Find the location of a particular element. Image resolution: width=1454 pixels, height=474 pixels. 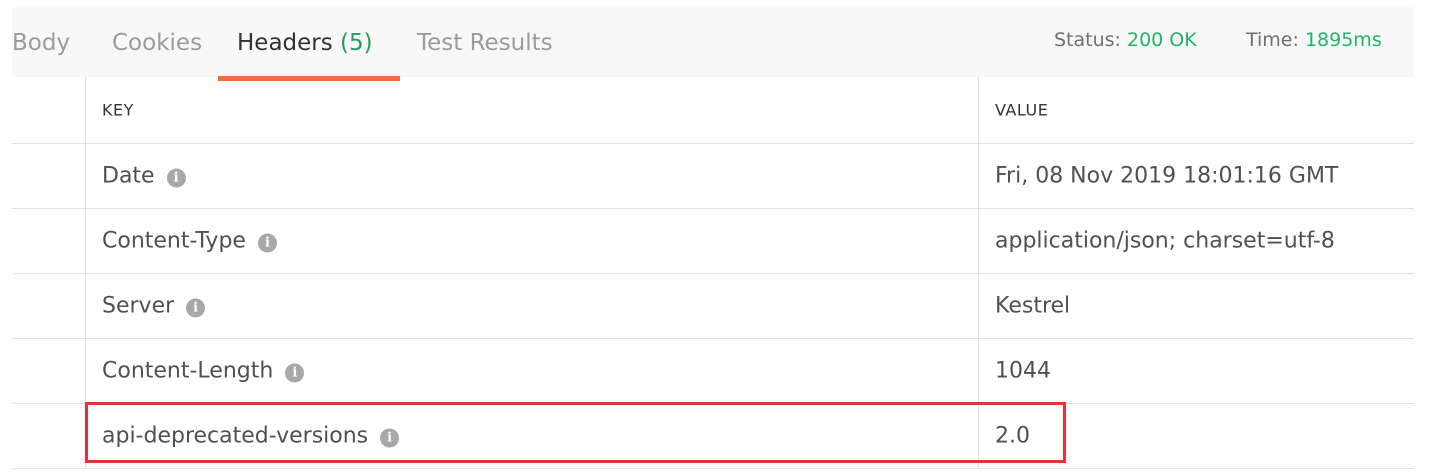

table-row: Content-Length i 1044 is located at coordinates (713, 371).